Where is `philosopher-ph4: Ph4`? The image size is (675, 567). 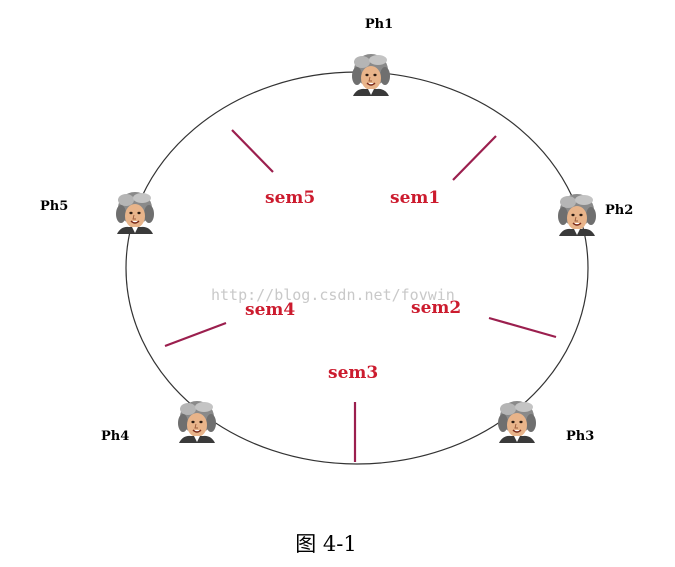
philosopher-ph4: Ph4 is located at coordinates (159, 422).